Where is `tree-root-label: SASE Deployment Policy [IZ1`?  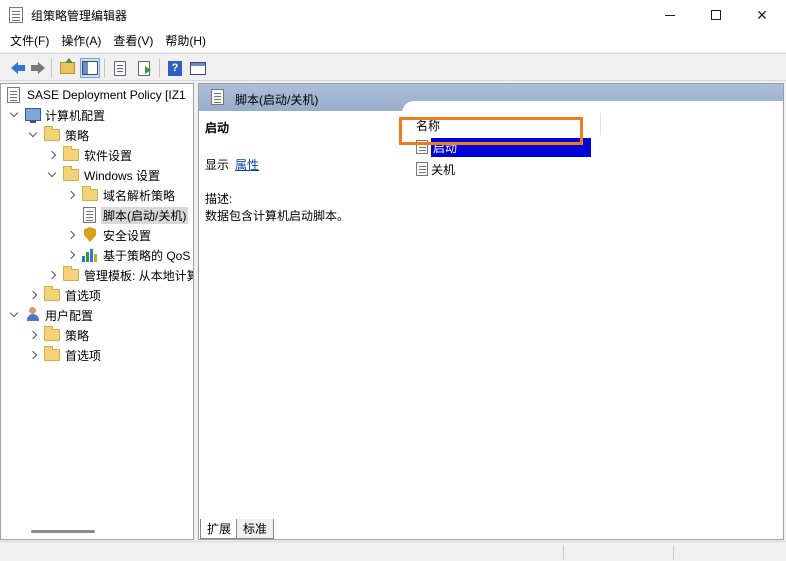
tree-root-label: SASE Deployment Policy [IZ1 is located at coordinates (106, 95).